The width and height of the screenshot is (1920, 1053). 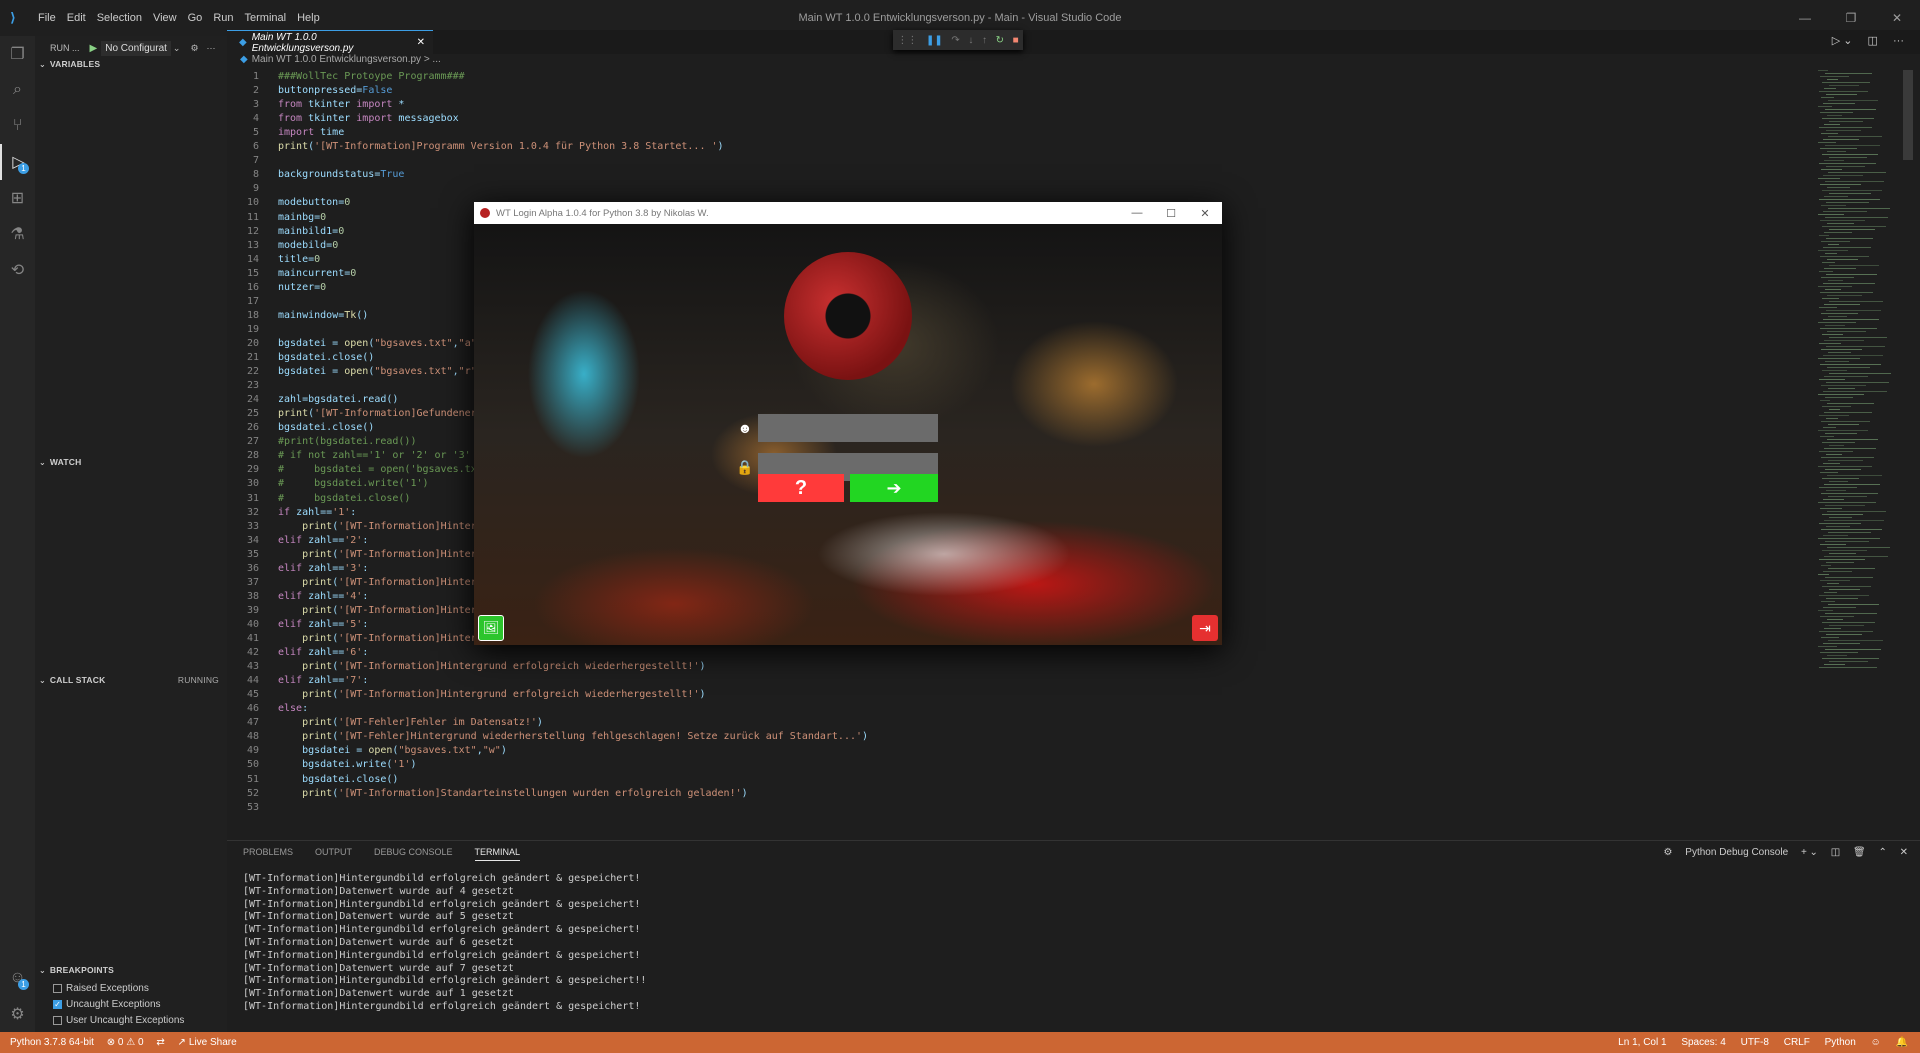 I want to click on editor-tab: ◆ Main WT 1.0.0 Entwicklungsverson.py ✕, so click(x=330, y=42).